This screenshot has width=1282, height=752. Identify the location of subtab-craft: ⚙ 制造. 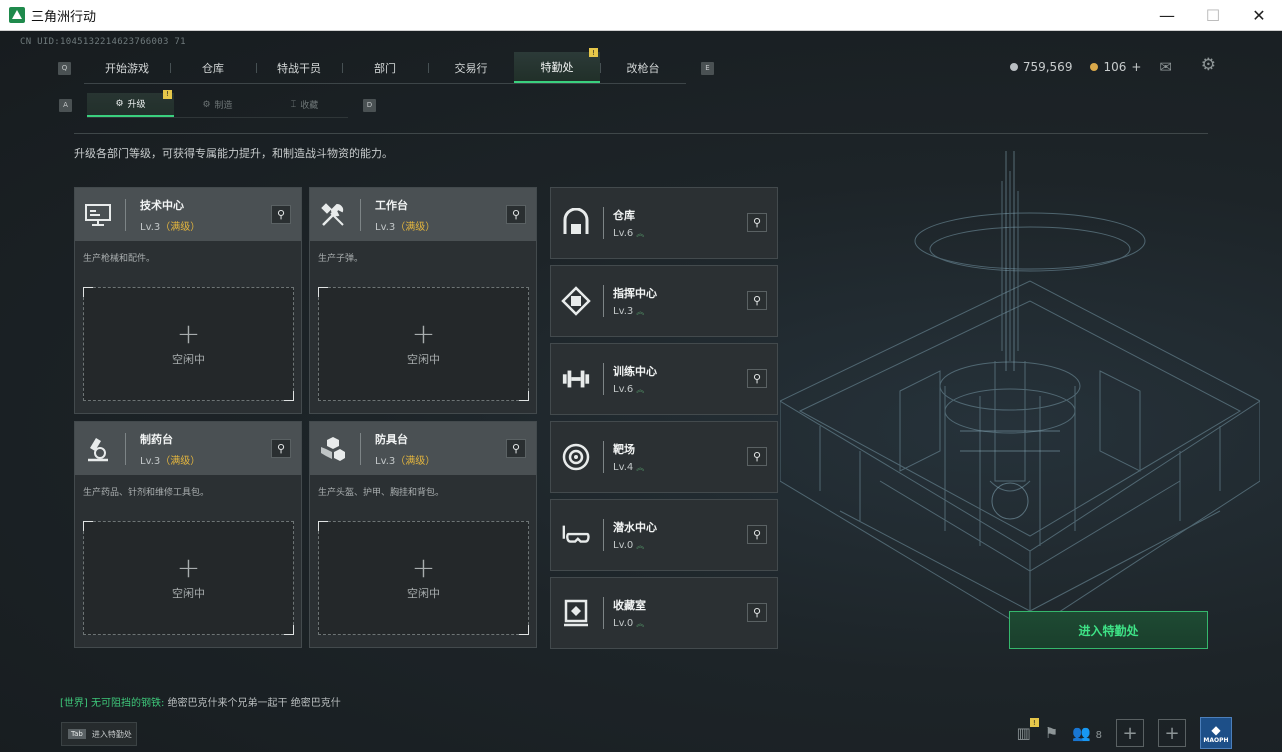
(217, 105).